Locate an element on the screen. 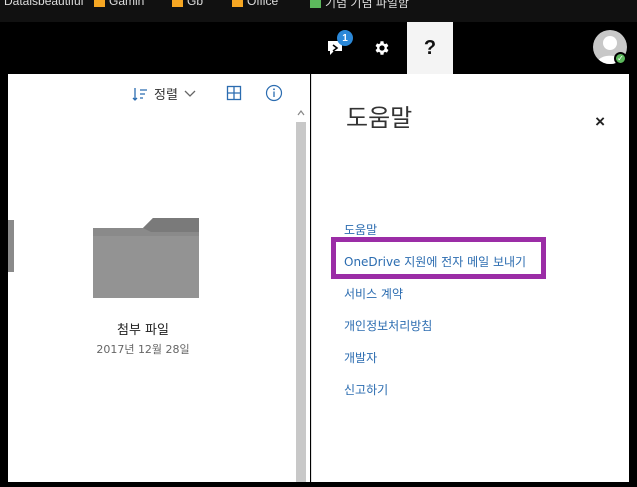  sort-button: 정렬 is located at coordinates (164, 93).